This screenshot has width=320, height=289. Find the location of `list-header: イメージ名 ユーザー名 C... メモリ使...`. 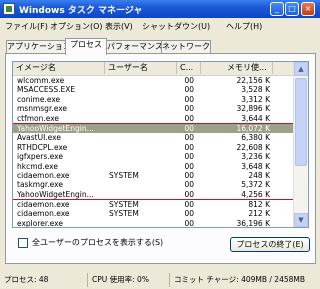

list-header: イメージ名 ユーザー名 C... メモリ使... is located at coordinates (154, 69).